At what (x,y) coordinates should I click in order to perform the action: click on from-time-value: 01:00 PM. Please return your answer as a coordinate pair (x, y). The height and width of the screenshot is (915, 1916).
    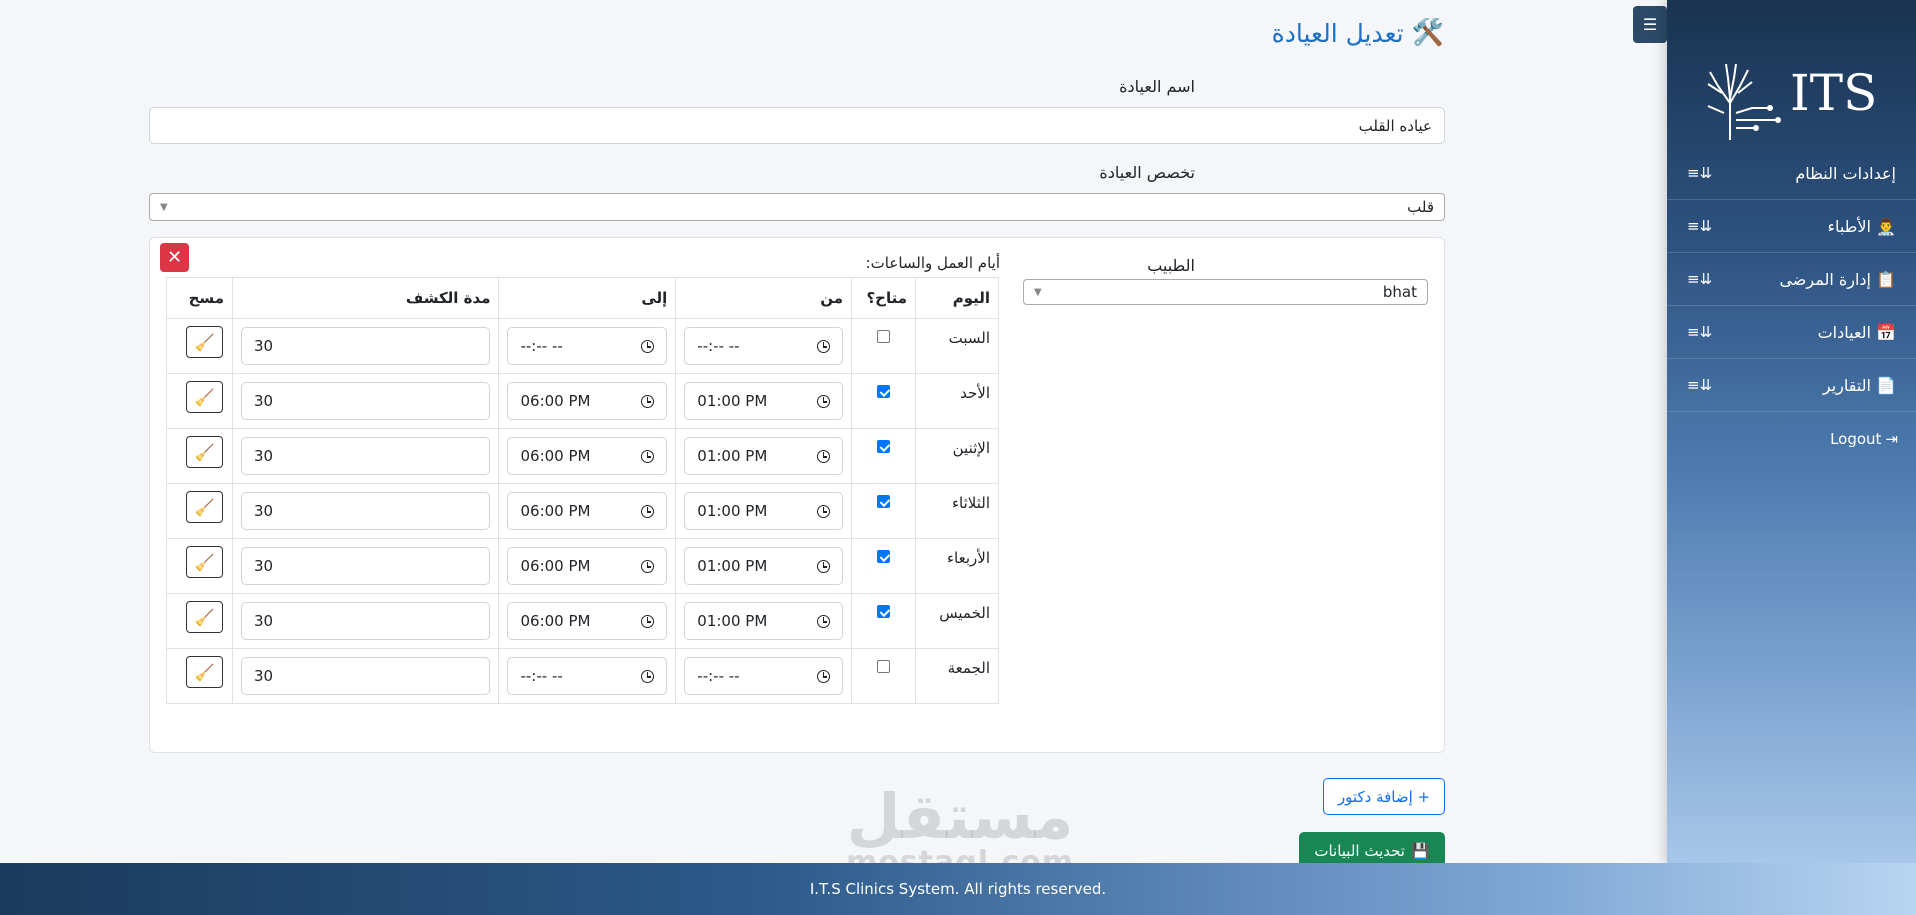
    Looking at the image, I should click on (732, 456).